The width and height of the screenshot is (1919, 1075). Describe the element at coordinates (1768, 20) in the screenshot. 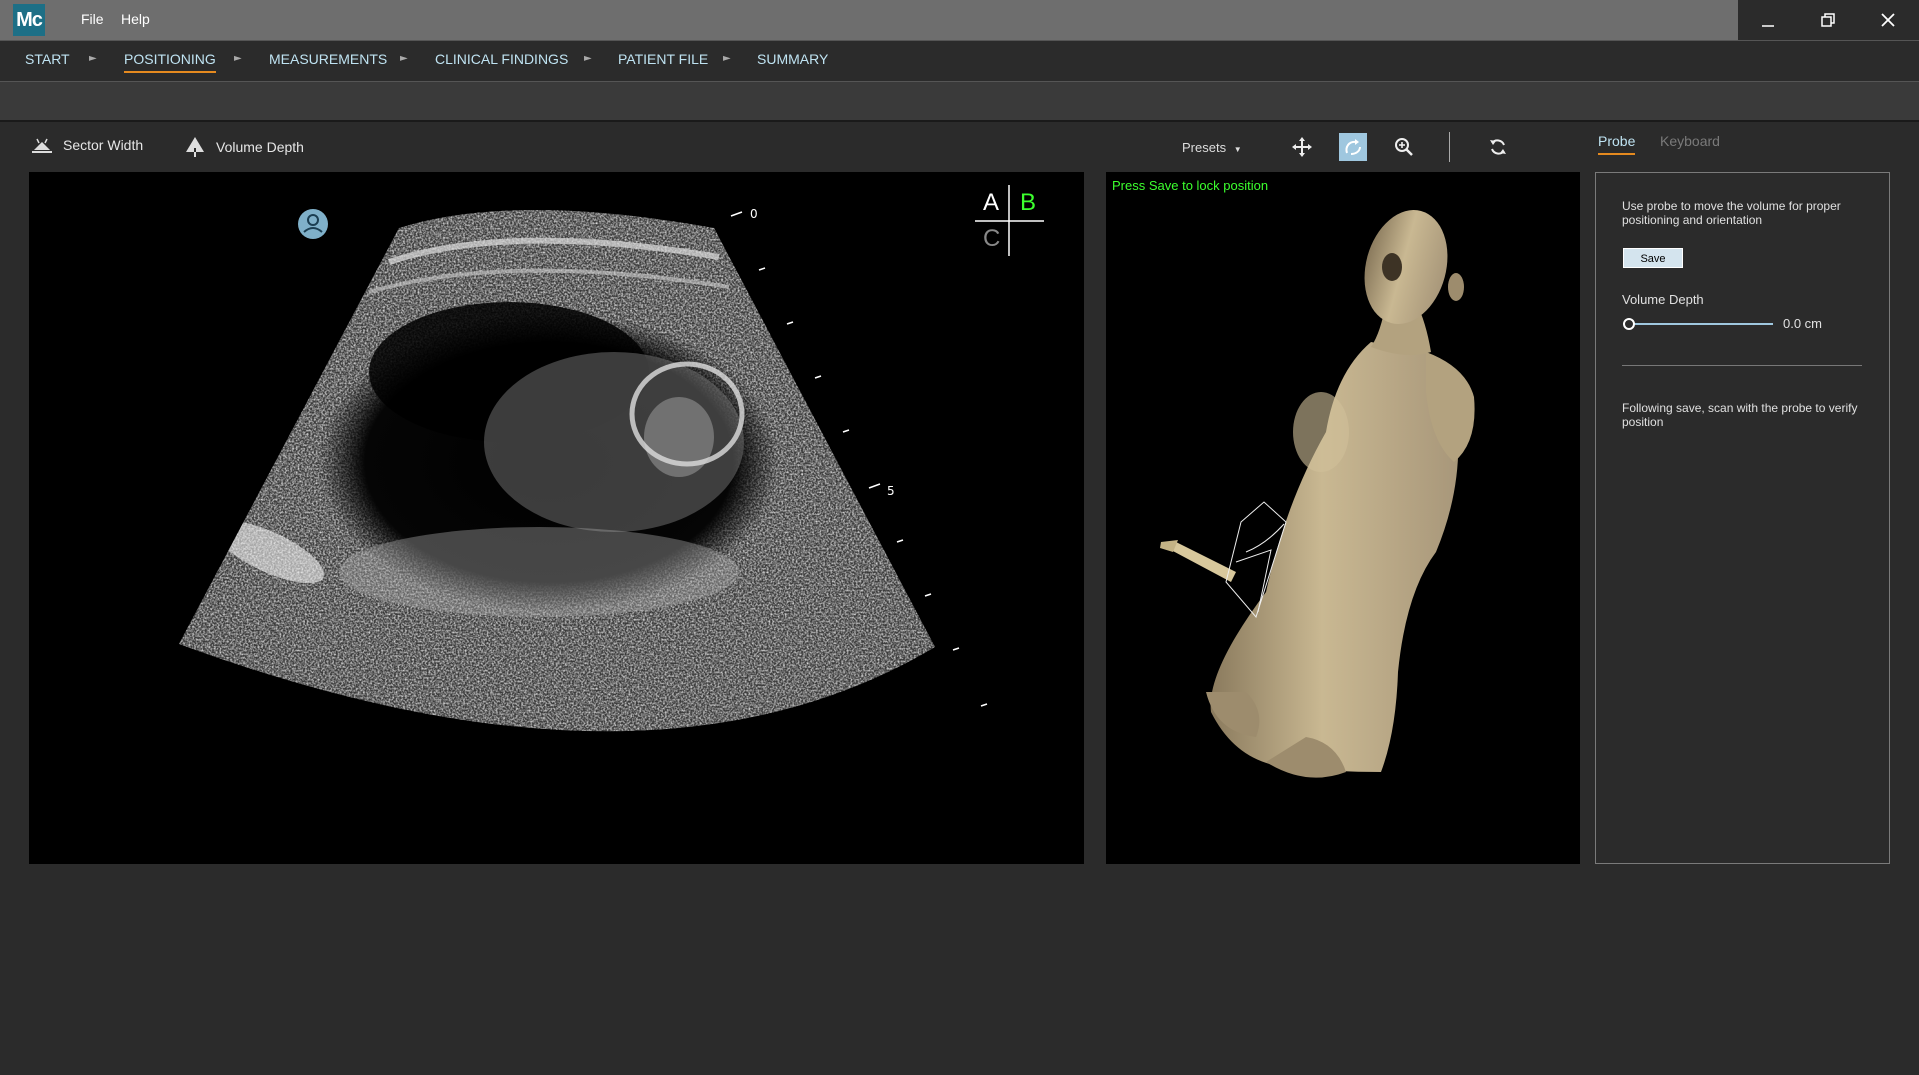

I see `minimize-button` at that location.